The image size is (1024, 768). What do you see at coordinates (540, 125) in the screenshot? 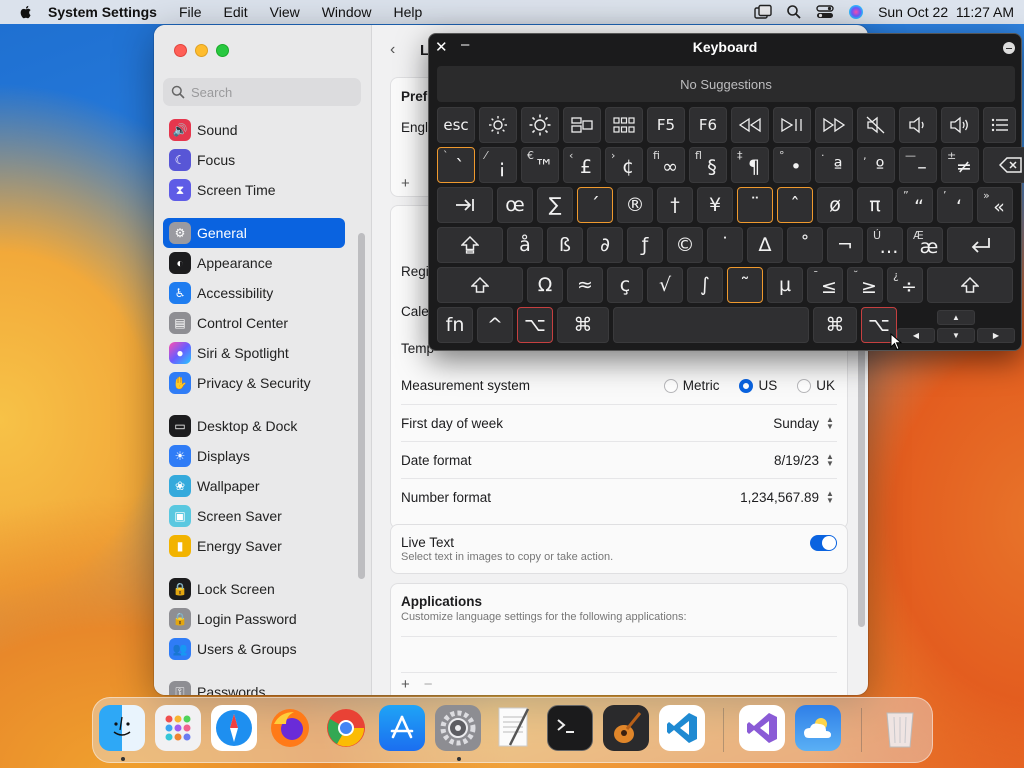
I see `brightness-up-icon` at bounding box center [540, 125].